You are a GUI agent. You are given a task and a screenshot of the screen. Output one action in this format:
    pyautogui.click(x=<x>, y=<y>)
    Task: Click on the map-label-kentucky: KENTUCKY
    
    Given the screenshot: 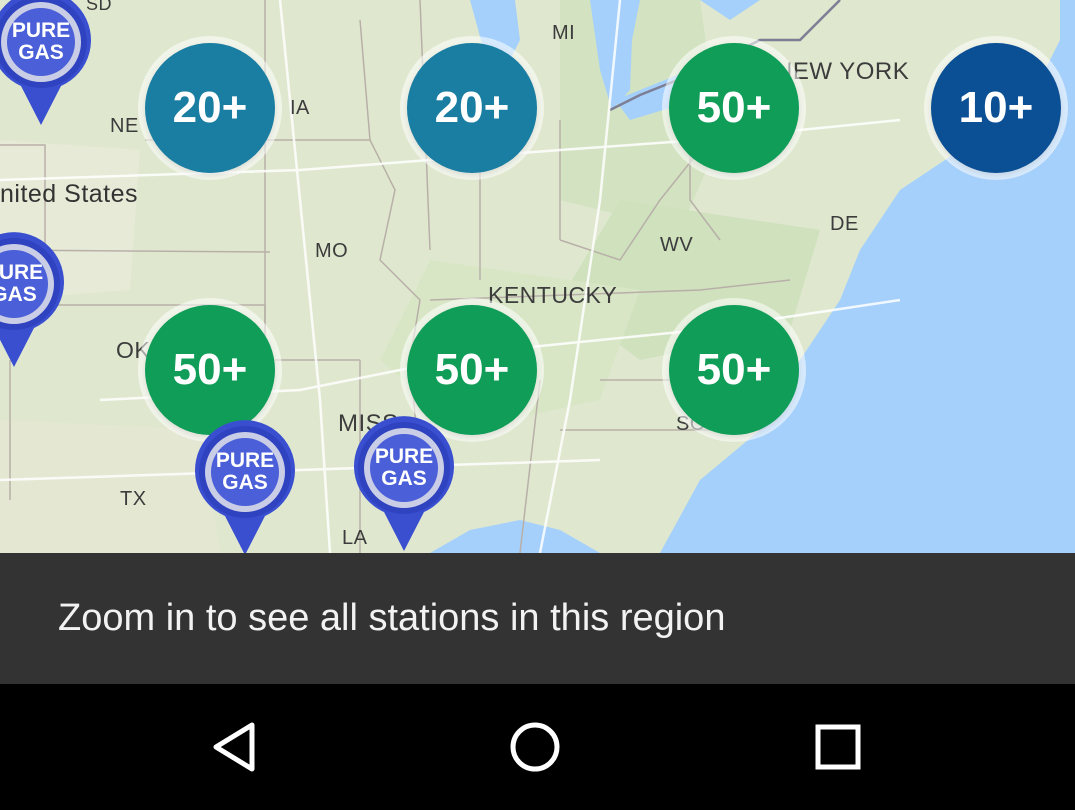 What is the action you would take?
    pyautogui.click(x=553, y=295)
    